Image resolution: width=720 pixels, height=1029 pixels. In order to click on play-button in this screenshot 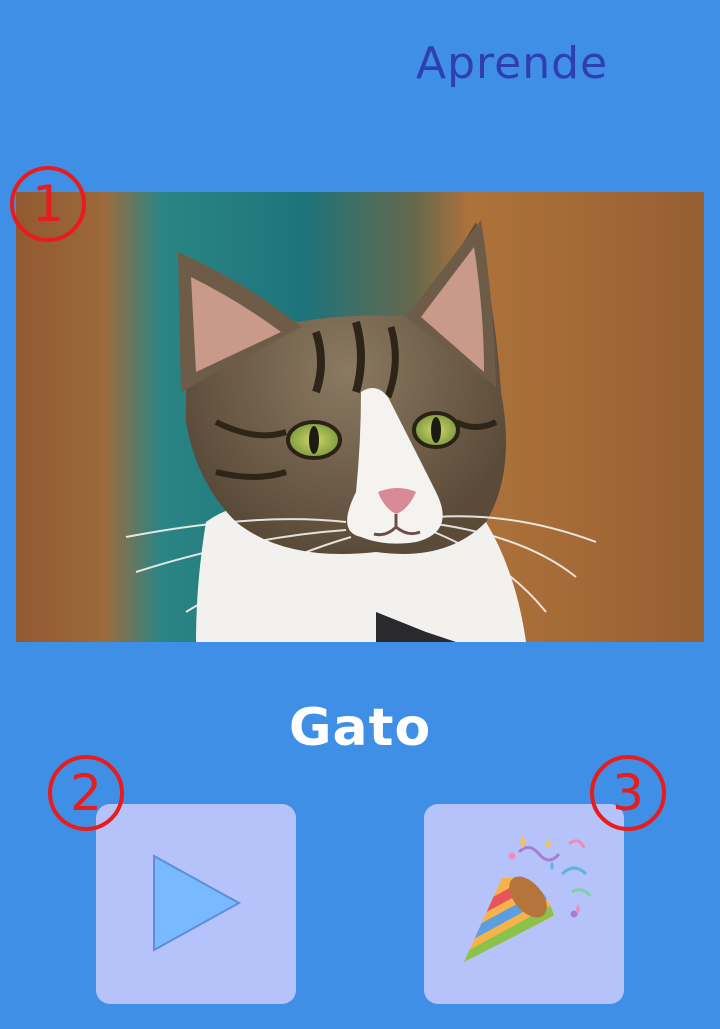, I will do `click(196, 904)`.